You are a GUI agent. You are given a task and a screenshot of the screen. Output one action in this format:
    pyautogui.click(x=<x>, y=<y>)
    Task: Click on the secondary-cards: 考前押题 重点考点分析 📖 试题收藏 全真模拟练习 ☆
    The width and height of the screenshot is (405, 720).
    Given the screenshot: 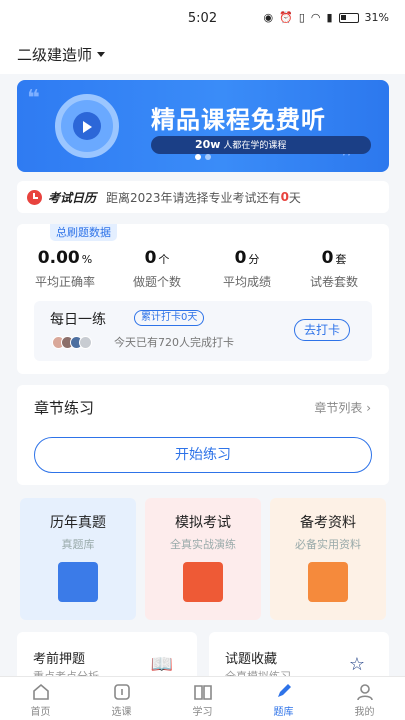 What is the action you would take?
    pyautogui.click(x=203, y=654)
    